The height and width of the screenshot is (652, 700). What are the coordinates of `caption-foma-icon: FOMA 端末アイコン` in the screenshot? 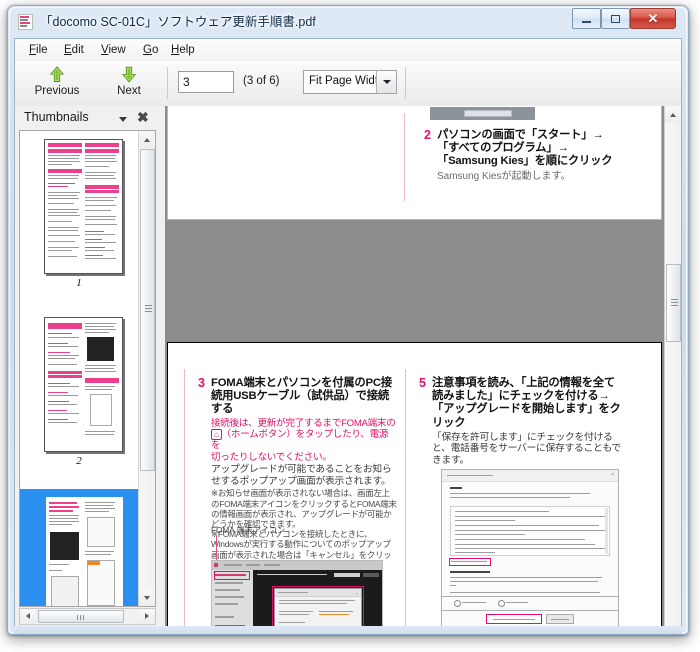 It's located at (248, 530).